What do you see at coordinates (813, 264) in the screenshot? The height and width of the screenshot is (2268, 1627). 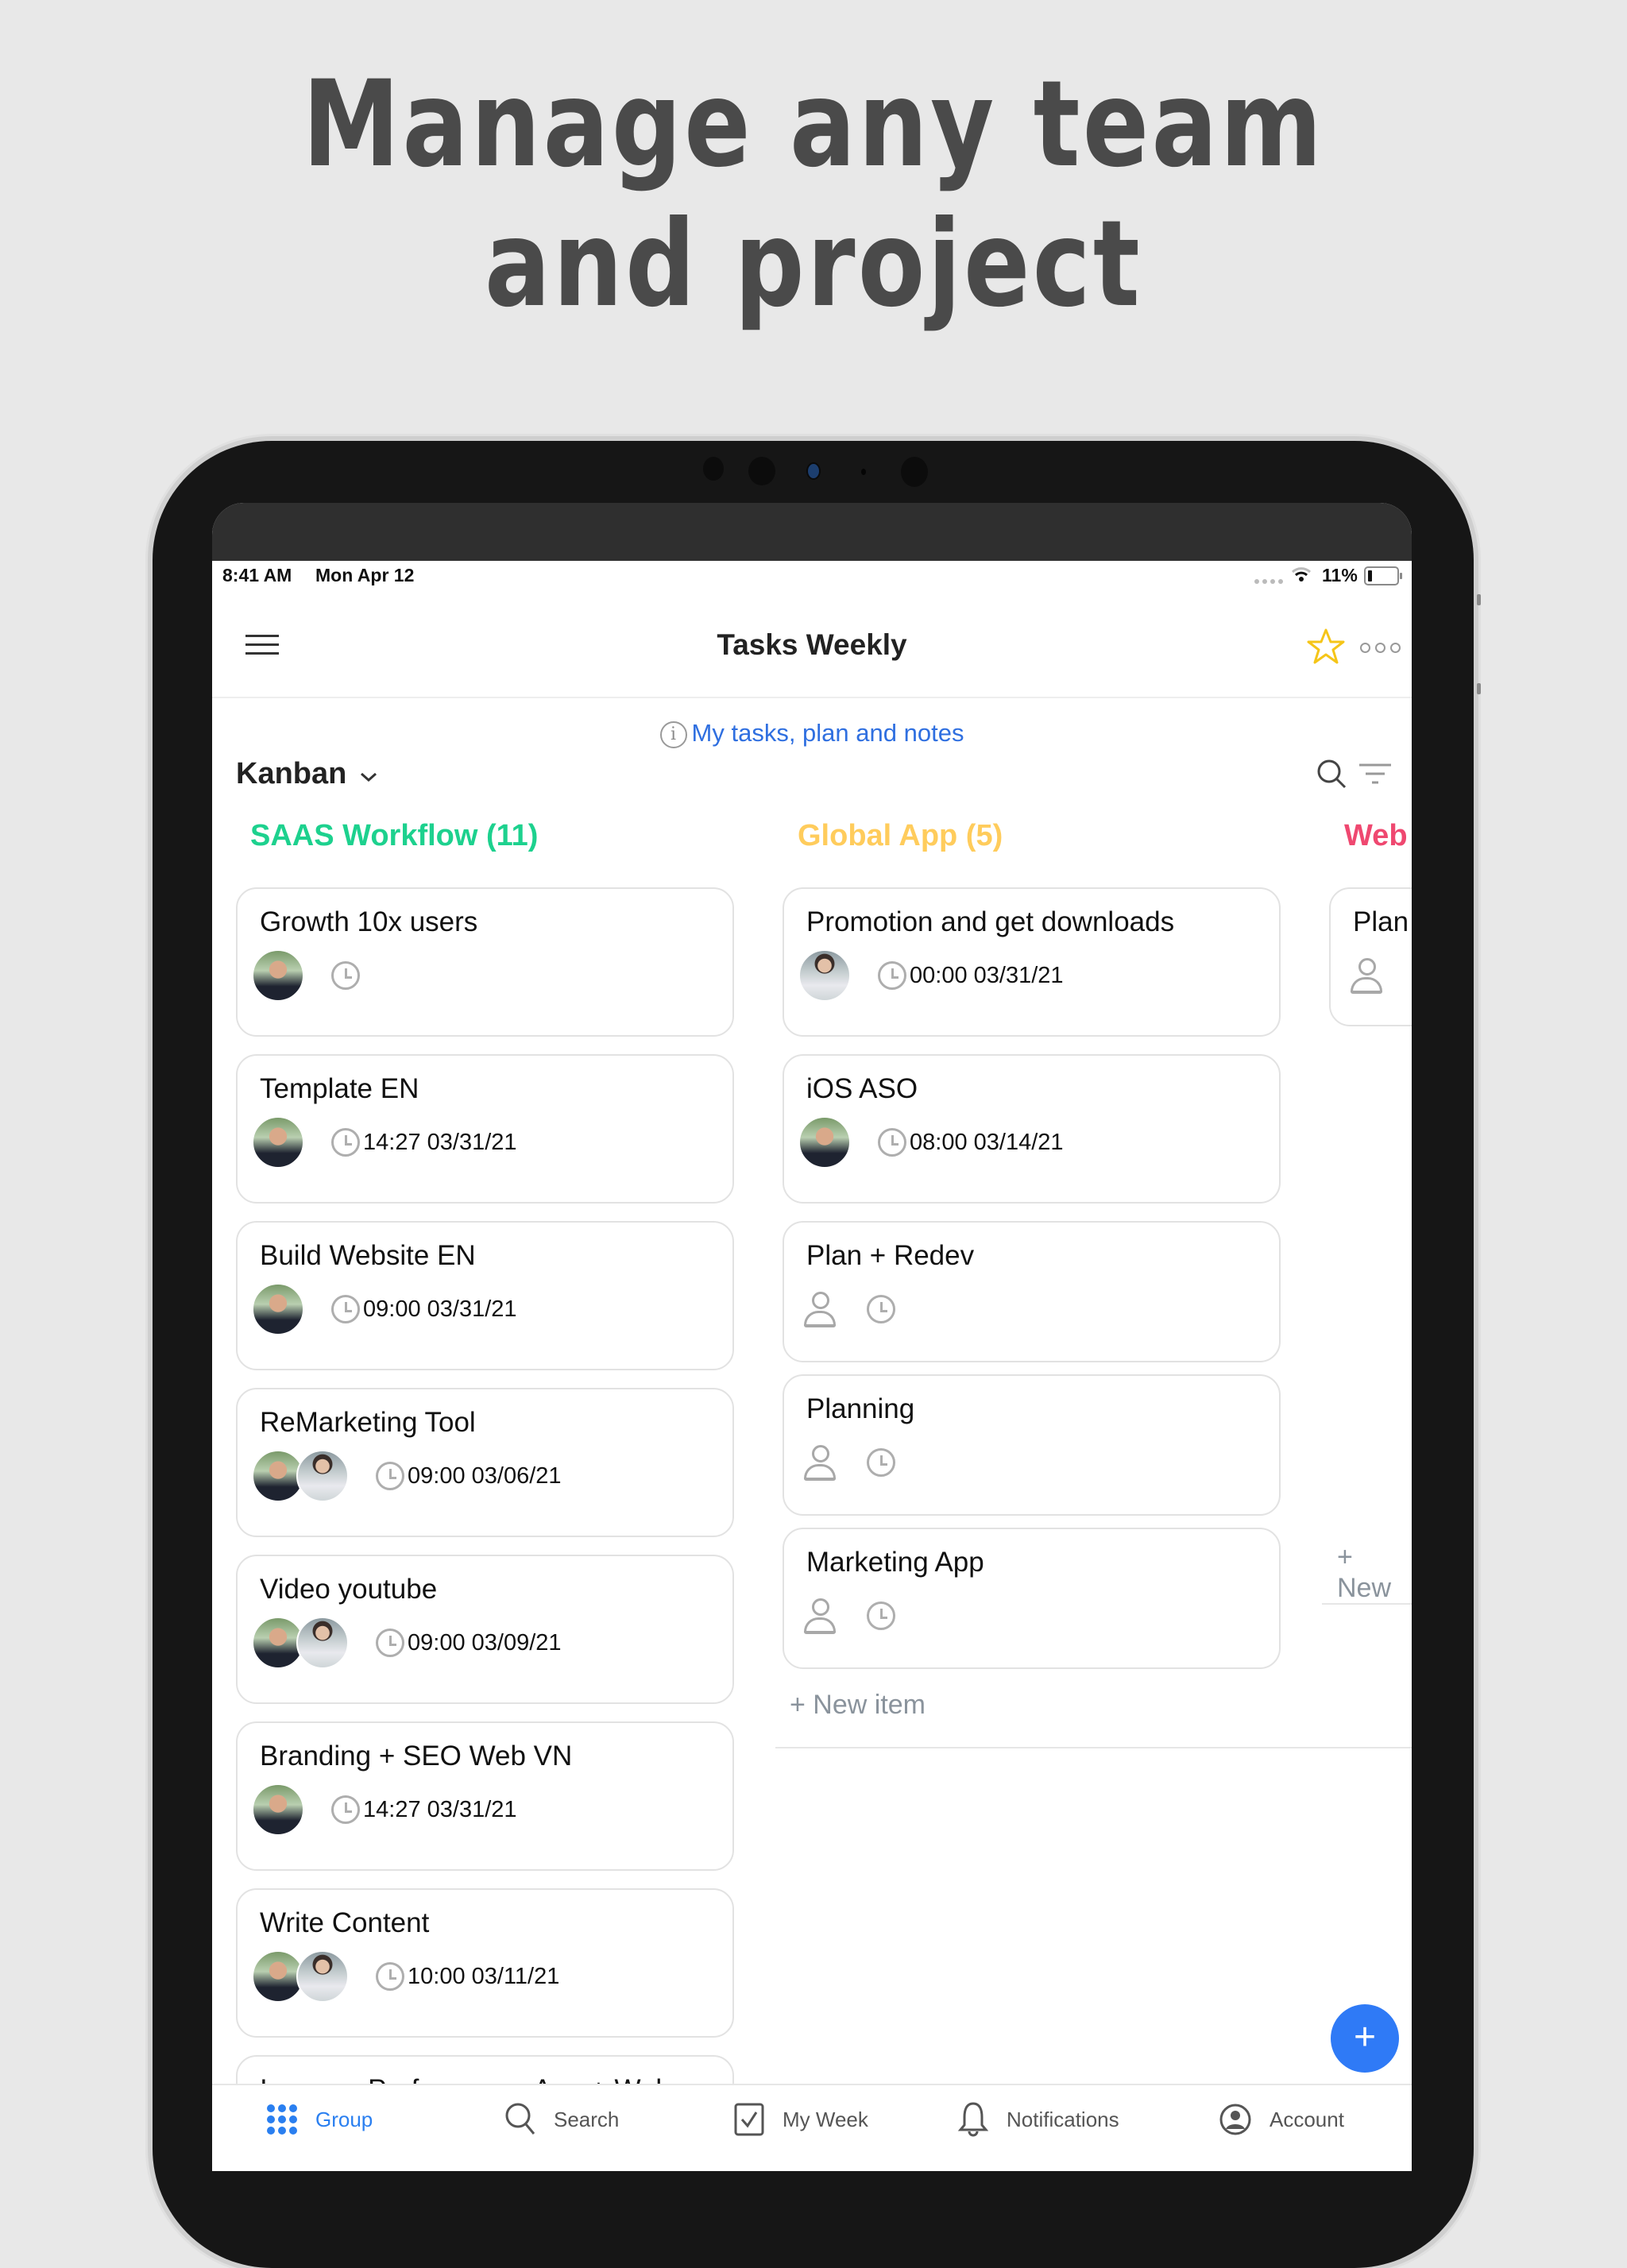 I see `headline-line-2: and project` at bounding box center [813, 264].